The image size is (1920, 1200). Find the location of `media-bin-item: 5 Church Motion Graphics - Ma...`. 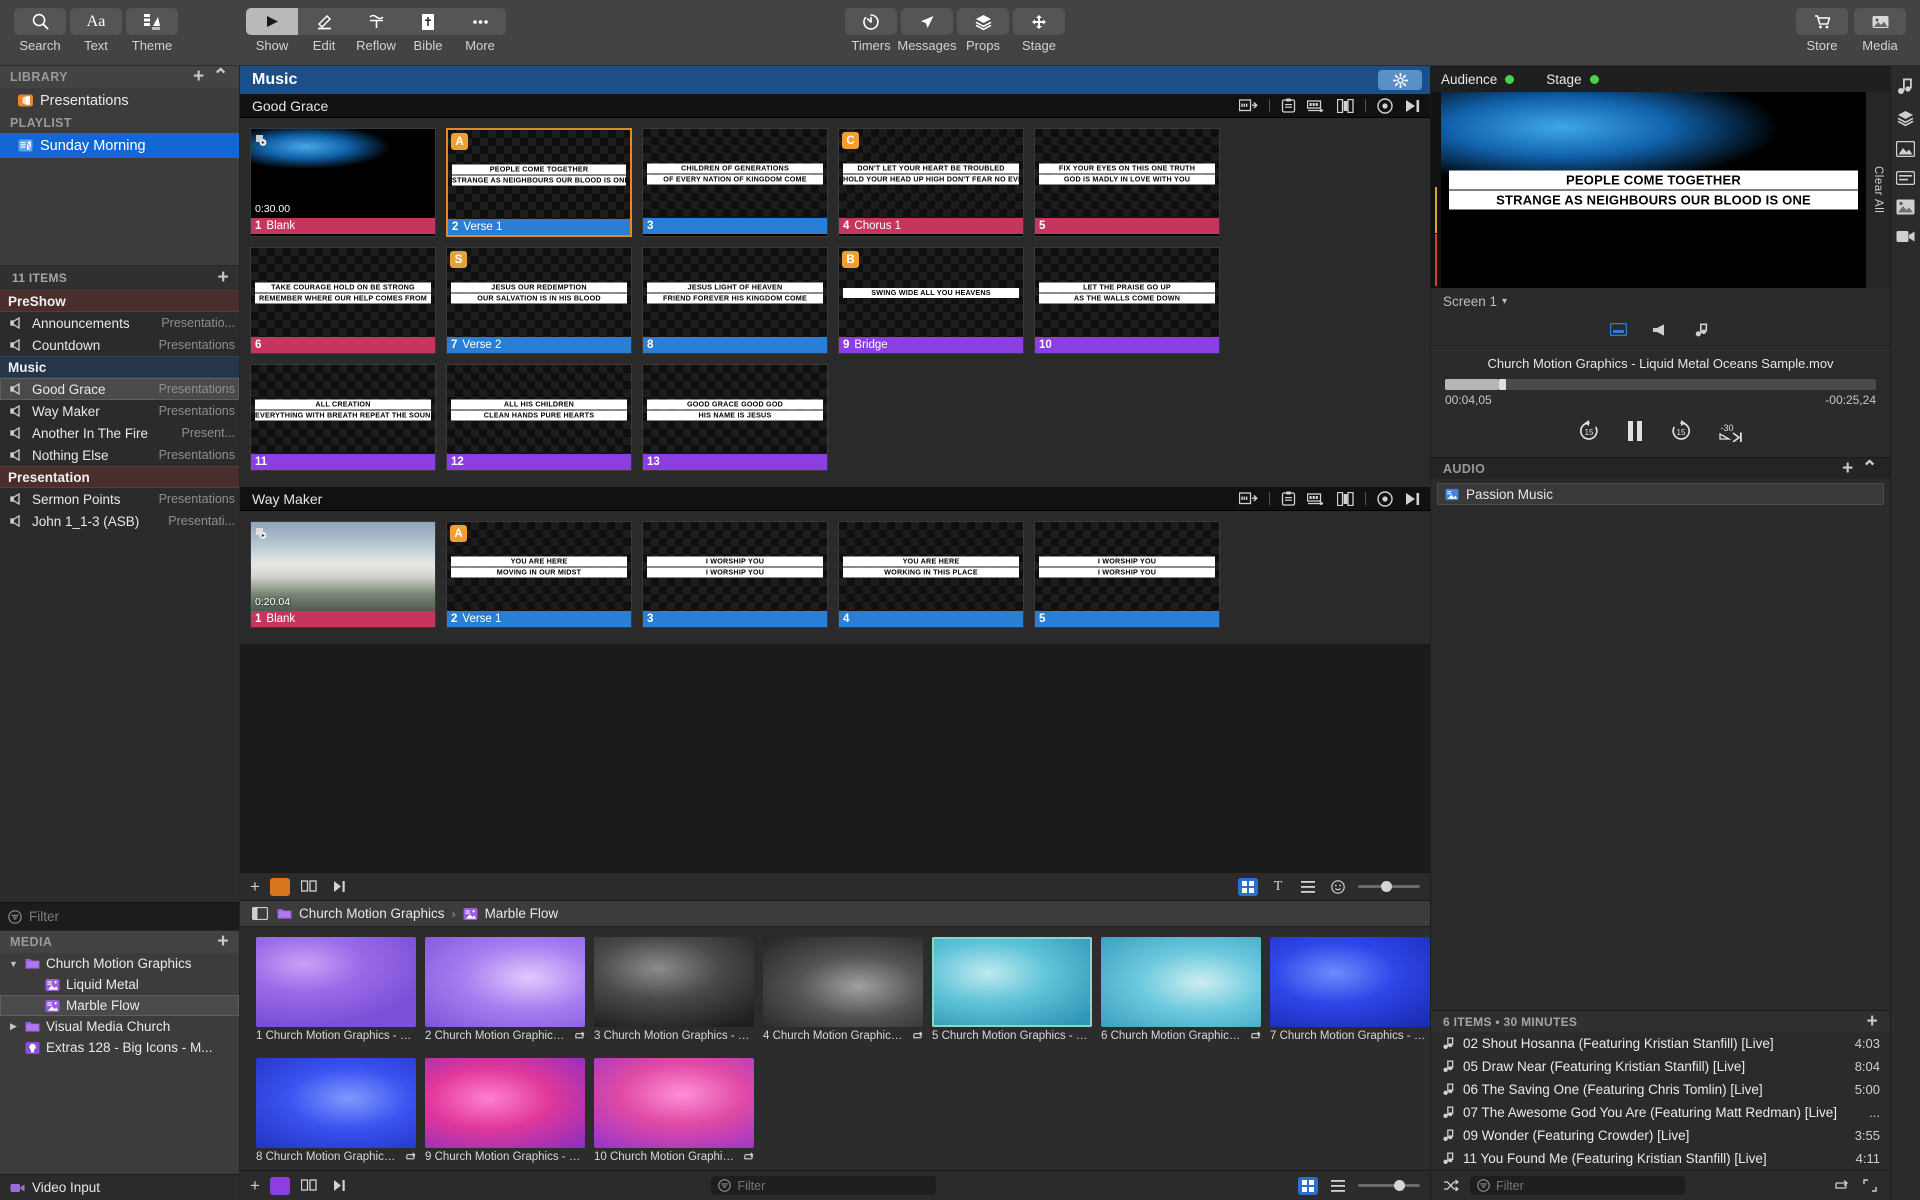

media-bin-item: 5 Church Motion Graphics - Ma... is located at coordinates (1012, 993).